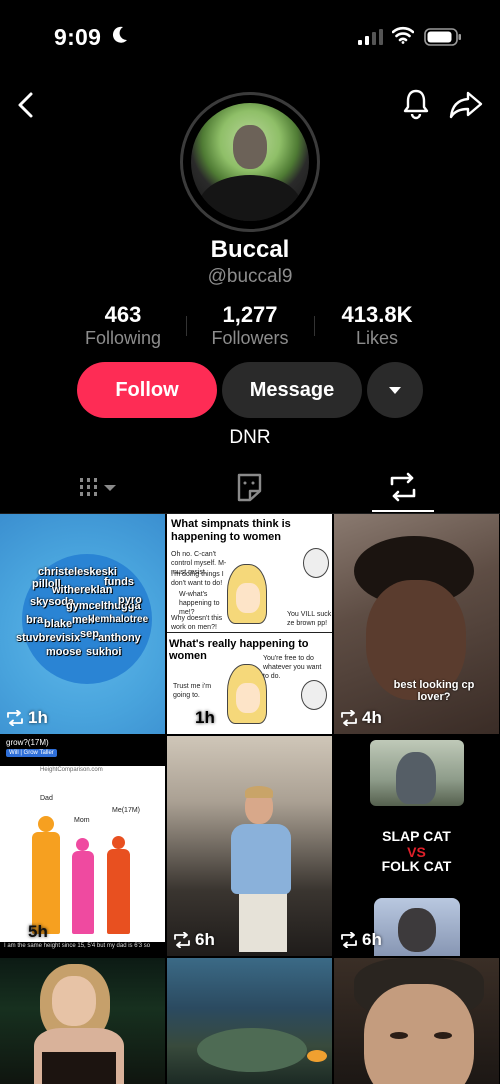 Image resolution: width=500 pixels, height=1084 pixels. Describe the element at coordinates (46, 798) in the screenshot. I see `figure-label: Dad` at that location.